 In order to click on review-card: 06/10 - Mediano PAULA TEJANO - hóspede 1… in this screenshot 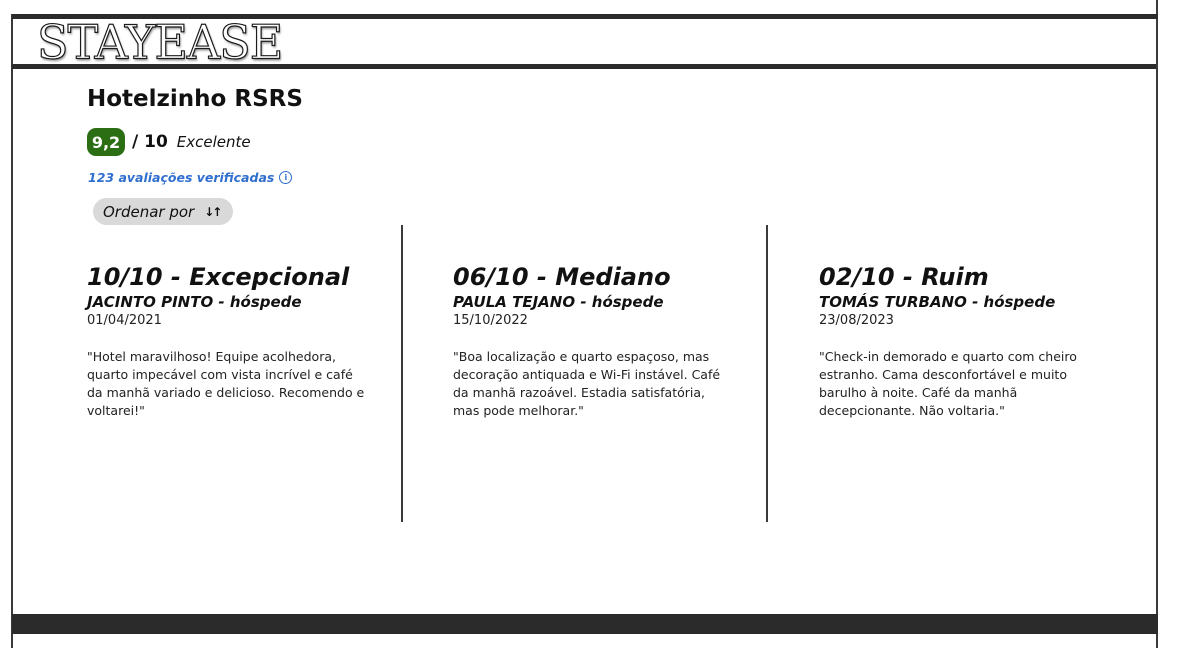, I will do `click(598, 341)`.